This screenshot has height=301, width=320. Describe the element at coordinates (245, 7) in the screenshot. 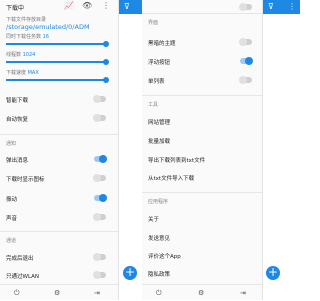

I see `partial-toggle-top` at that location.